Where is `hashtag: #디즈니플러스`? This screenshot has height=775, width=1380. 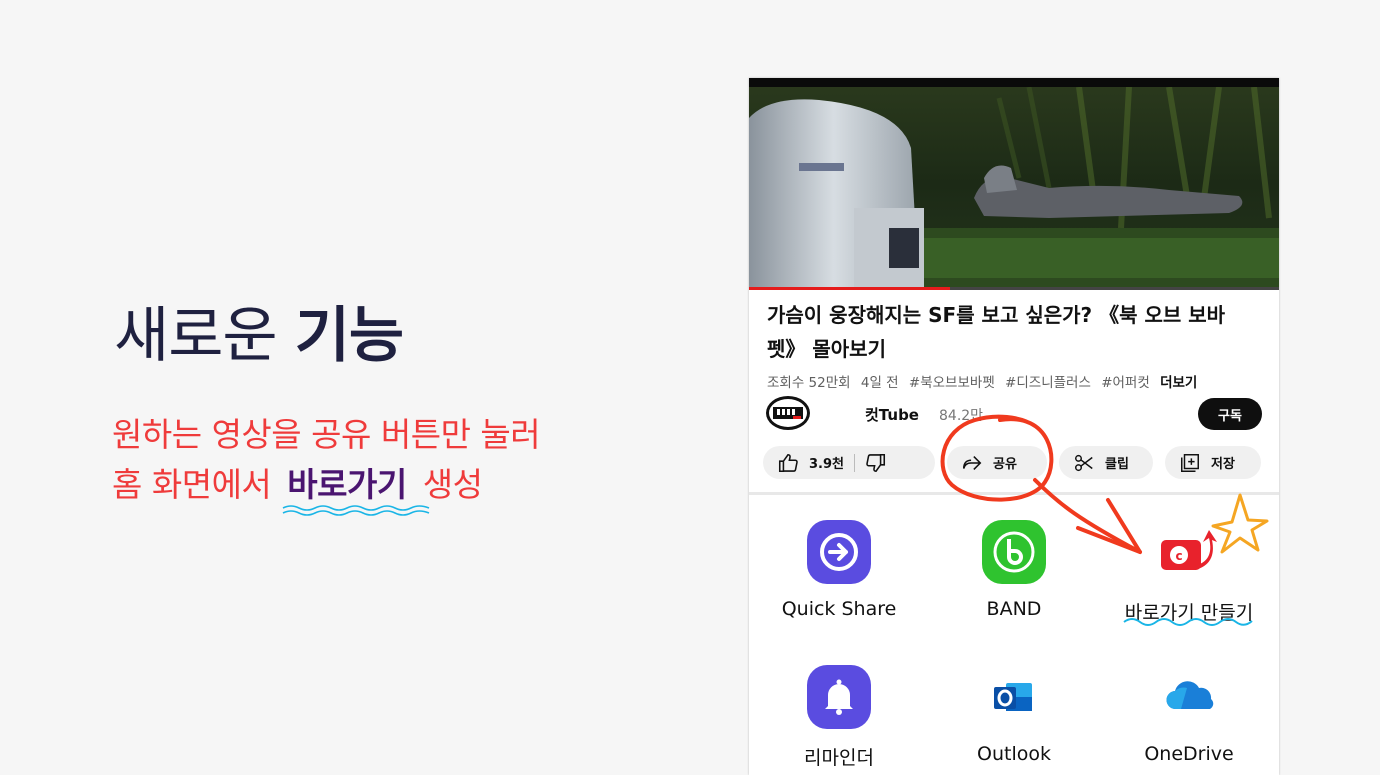 hashtag: #디즈니플러스 is located at coordinates (1048, 383).